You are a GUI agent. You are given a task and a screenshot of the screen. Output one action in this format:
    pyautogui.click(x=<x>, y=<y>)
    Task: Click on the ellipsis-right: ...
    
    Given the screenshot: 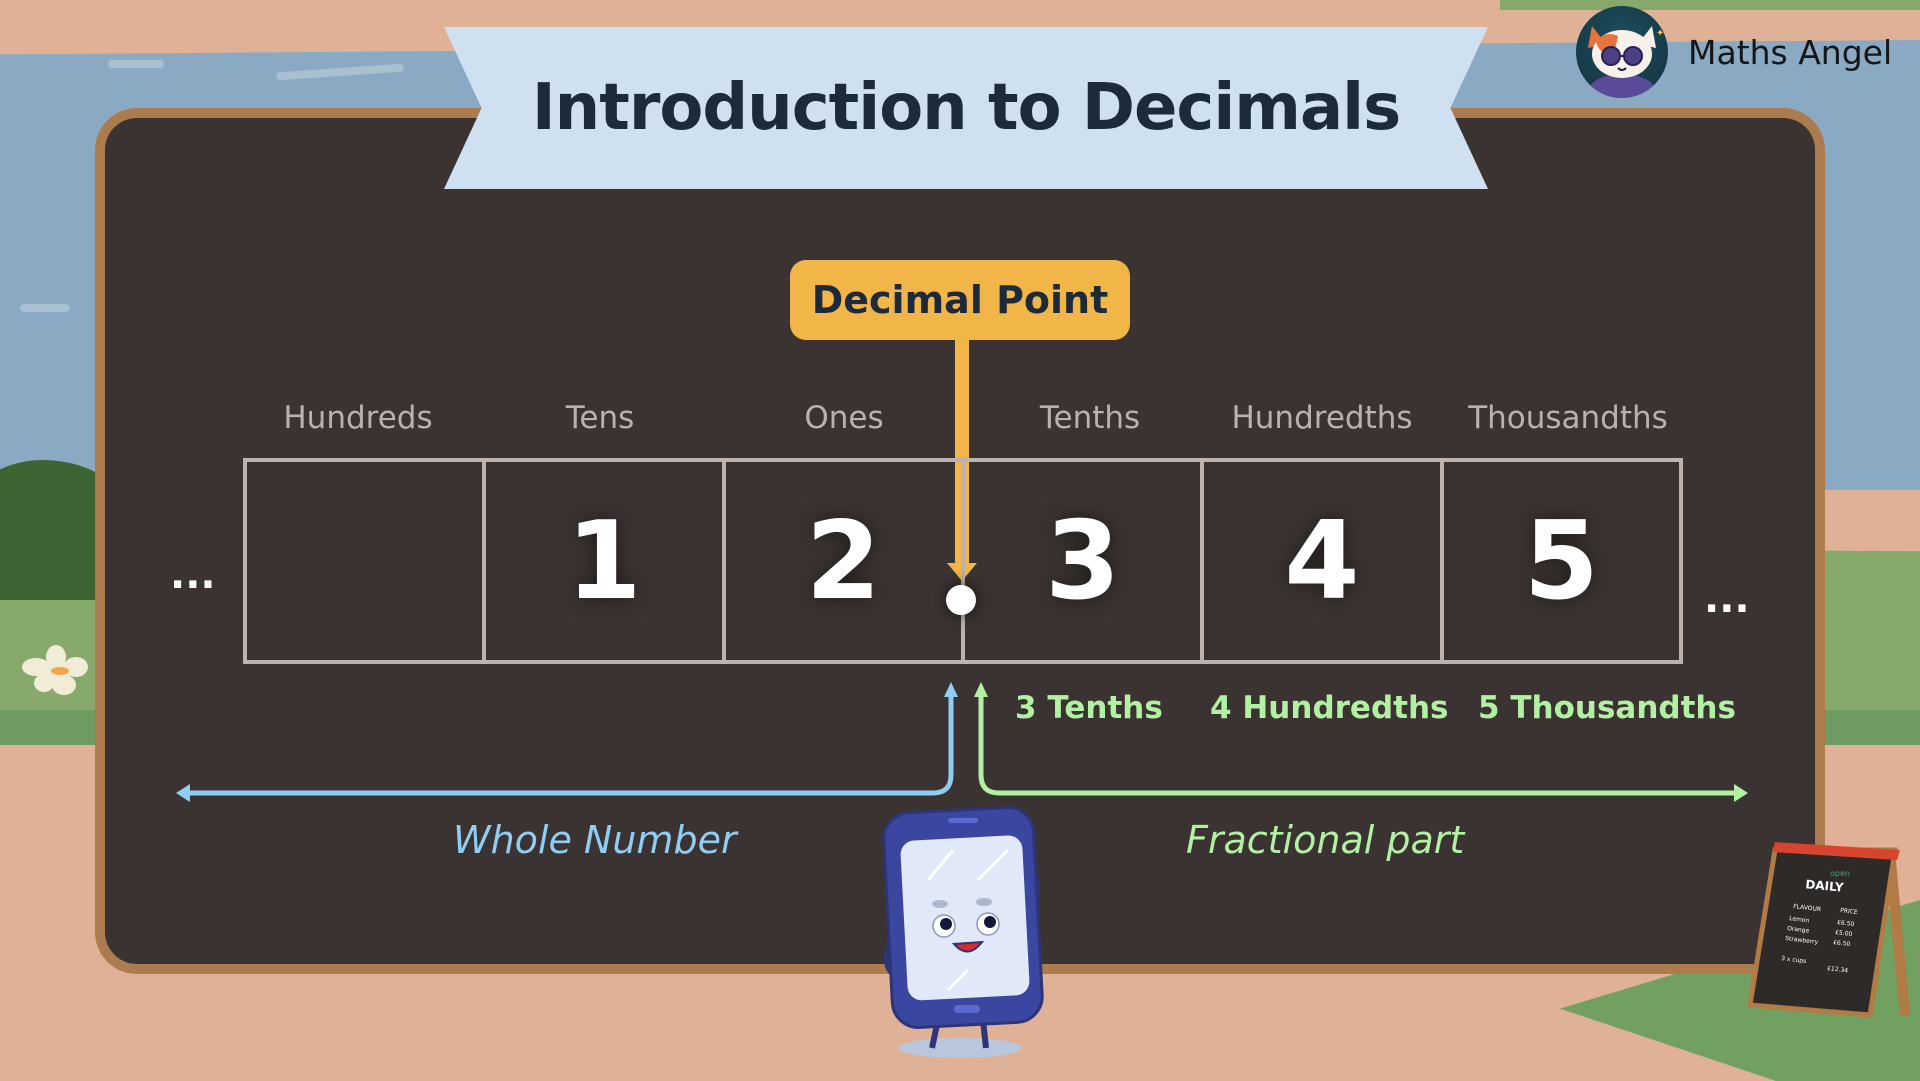 What is the action you would take?
    pyautogui.click(x=1727, y=599)
    